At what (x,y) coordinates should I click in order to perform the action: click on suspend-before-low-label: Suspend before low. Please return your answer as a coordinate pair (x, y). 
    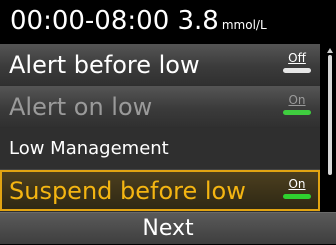
    Looking at the image, I should click on (127, 190).